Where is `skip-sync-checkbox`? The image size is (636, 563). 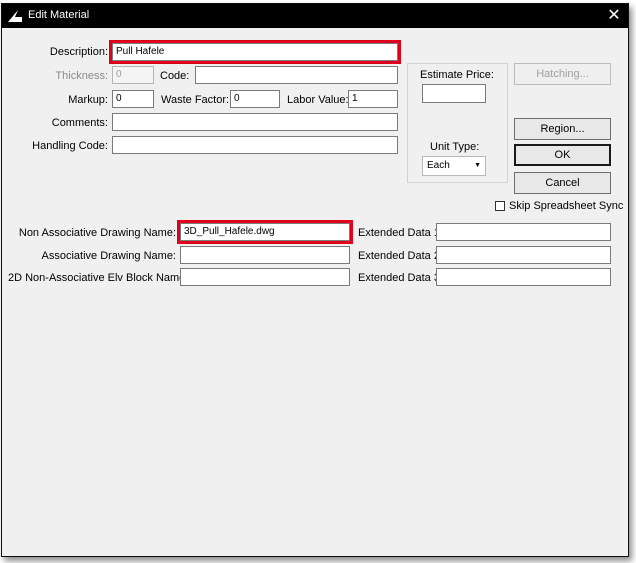 skip-sync-checkbox is located at coordinates (500, 206).